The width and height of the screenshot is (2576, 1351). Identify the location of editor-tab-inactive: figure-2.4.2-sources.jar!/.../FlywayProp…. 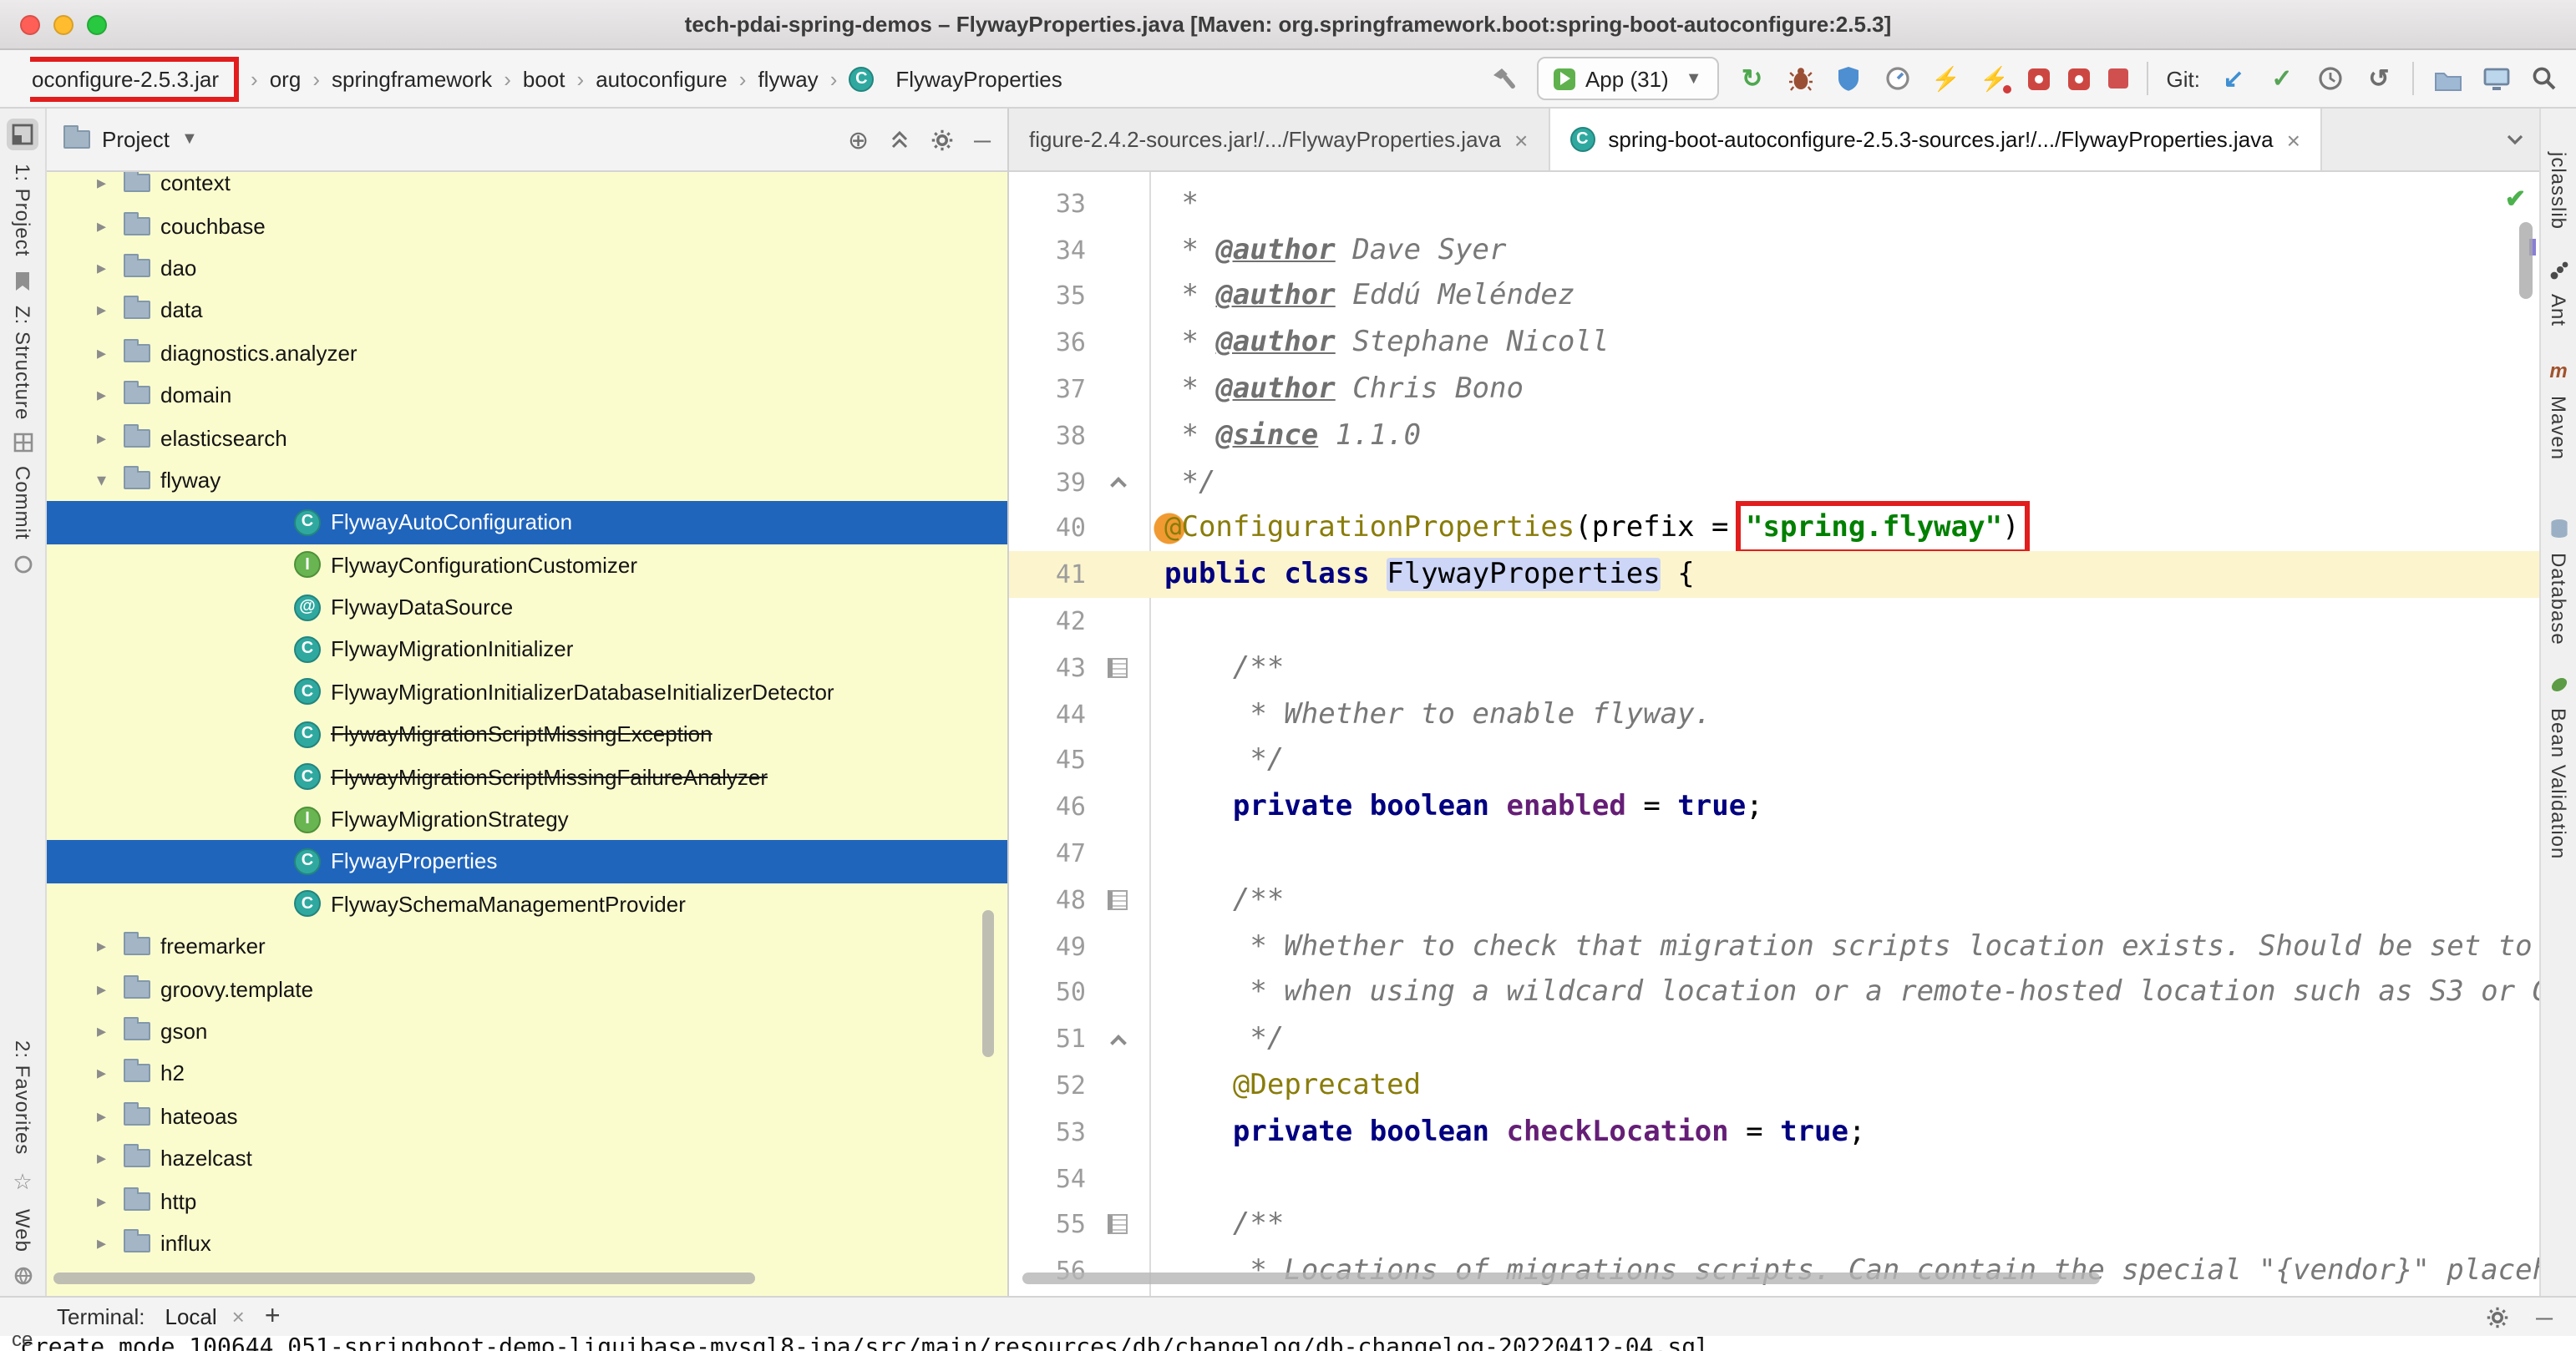
(1279, 139).